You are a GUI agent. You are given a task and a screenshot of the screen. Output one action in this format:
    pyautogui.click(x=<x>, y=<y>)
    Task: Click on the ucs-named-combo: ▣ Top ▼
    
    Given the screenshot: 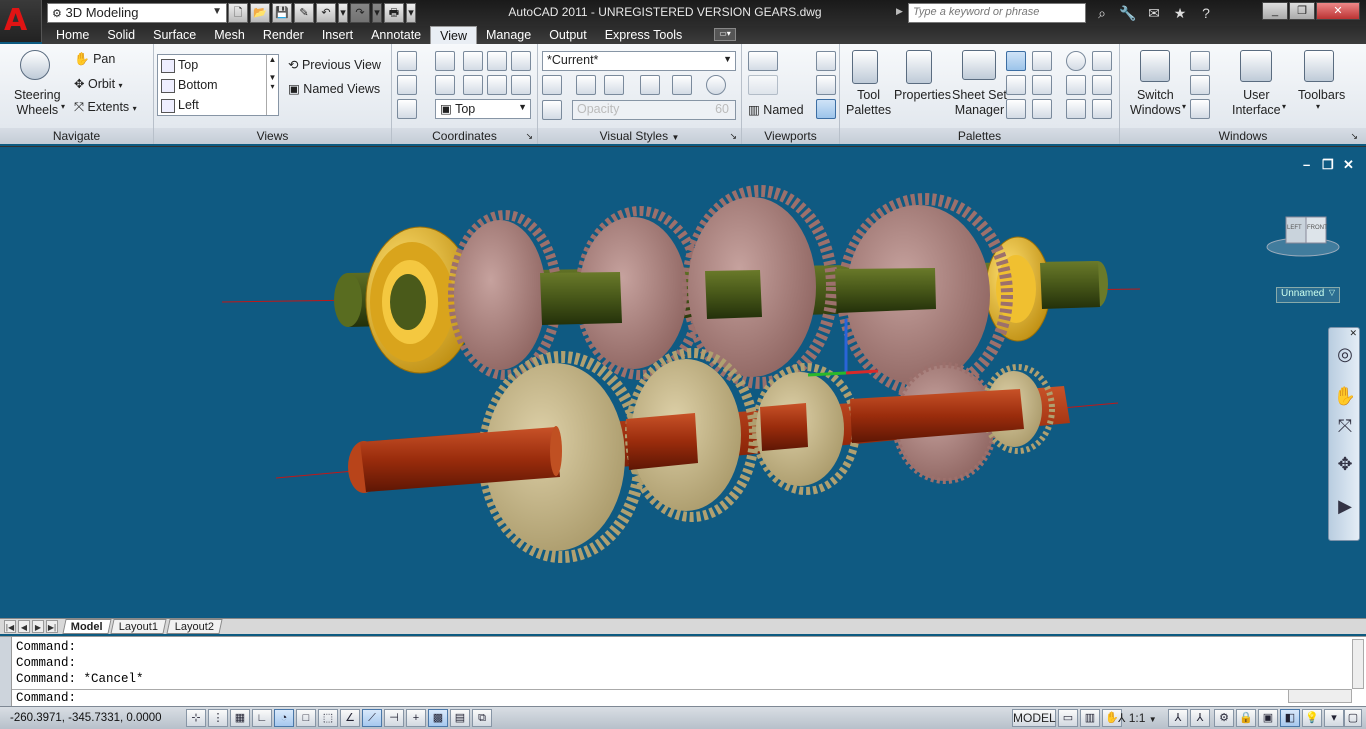 What is the action you would take?
    pyautogui.click(x=483, y=109)
    